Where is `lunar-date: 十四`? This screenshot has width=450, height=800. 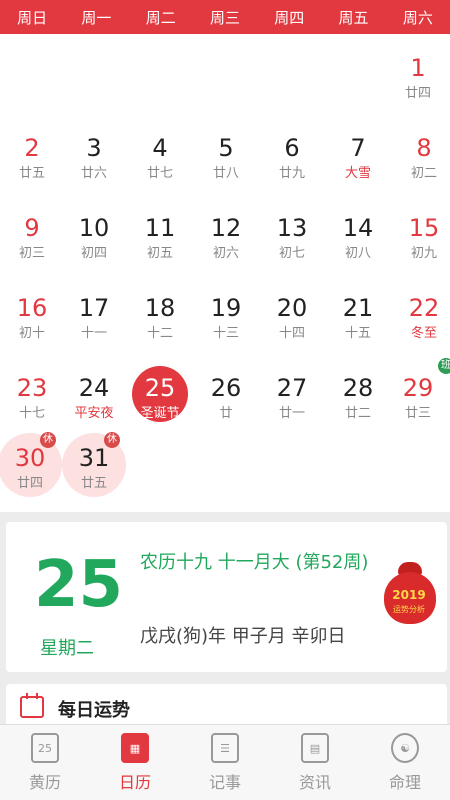 lunar-date: 十四 is located at coordinates (291, 333).